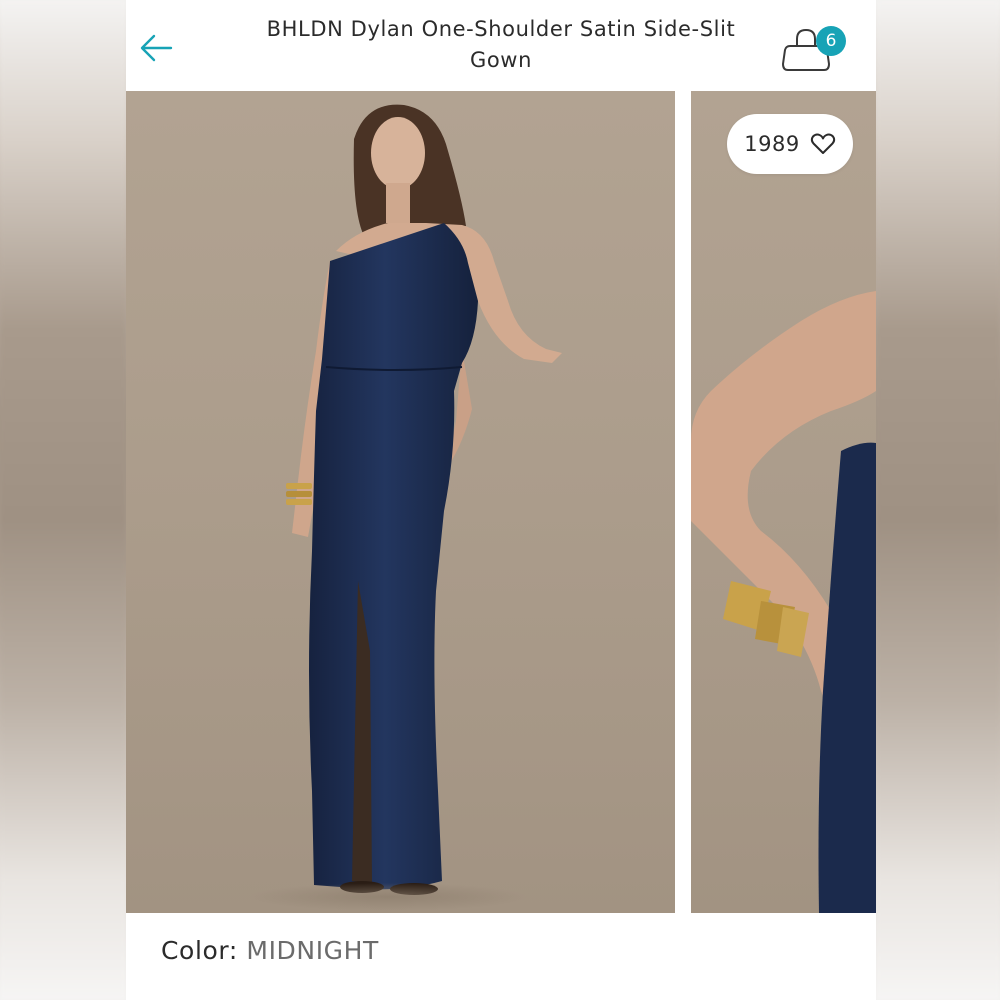  What do you see at coordinates (814, 50) in the screenshot?
I see `shopping-bag-button: 6` at bounding box center [814, 50].